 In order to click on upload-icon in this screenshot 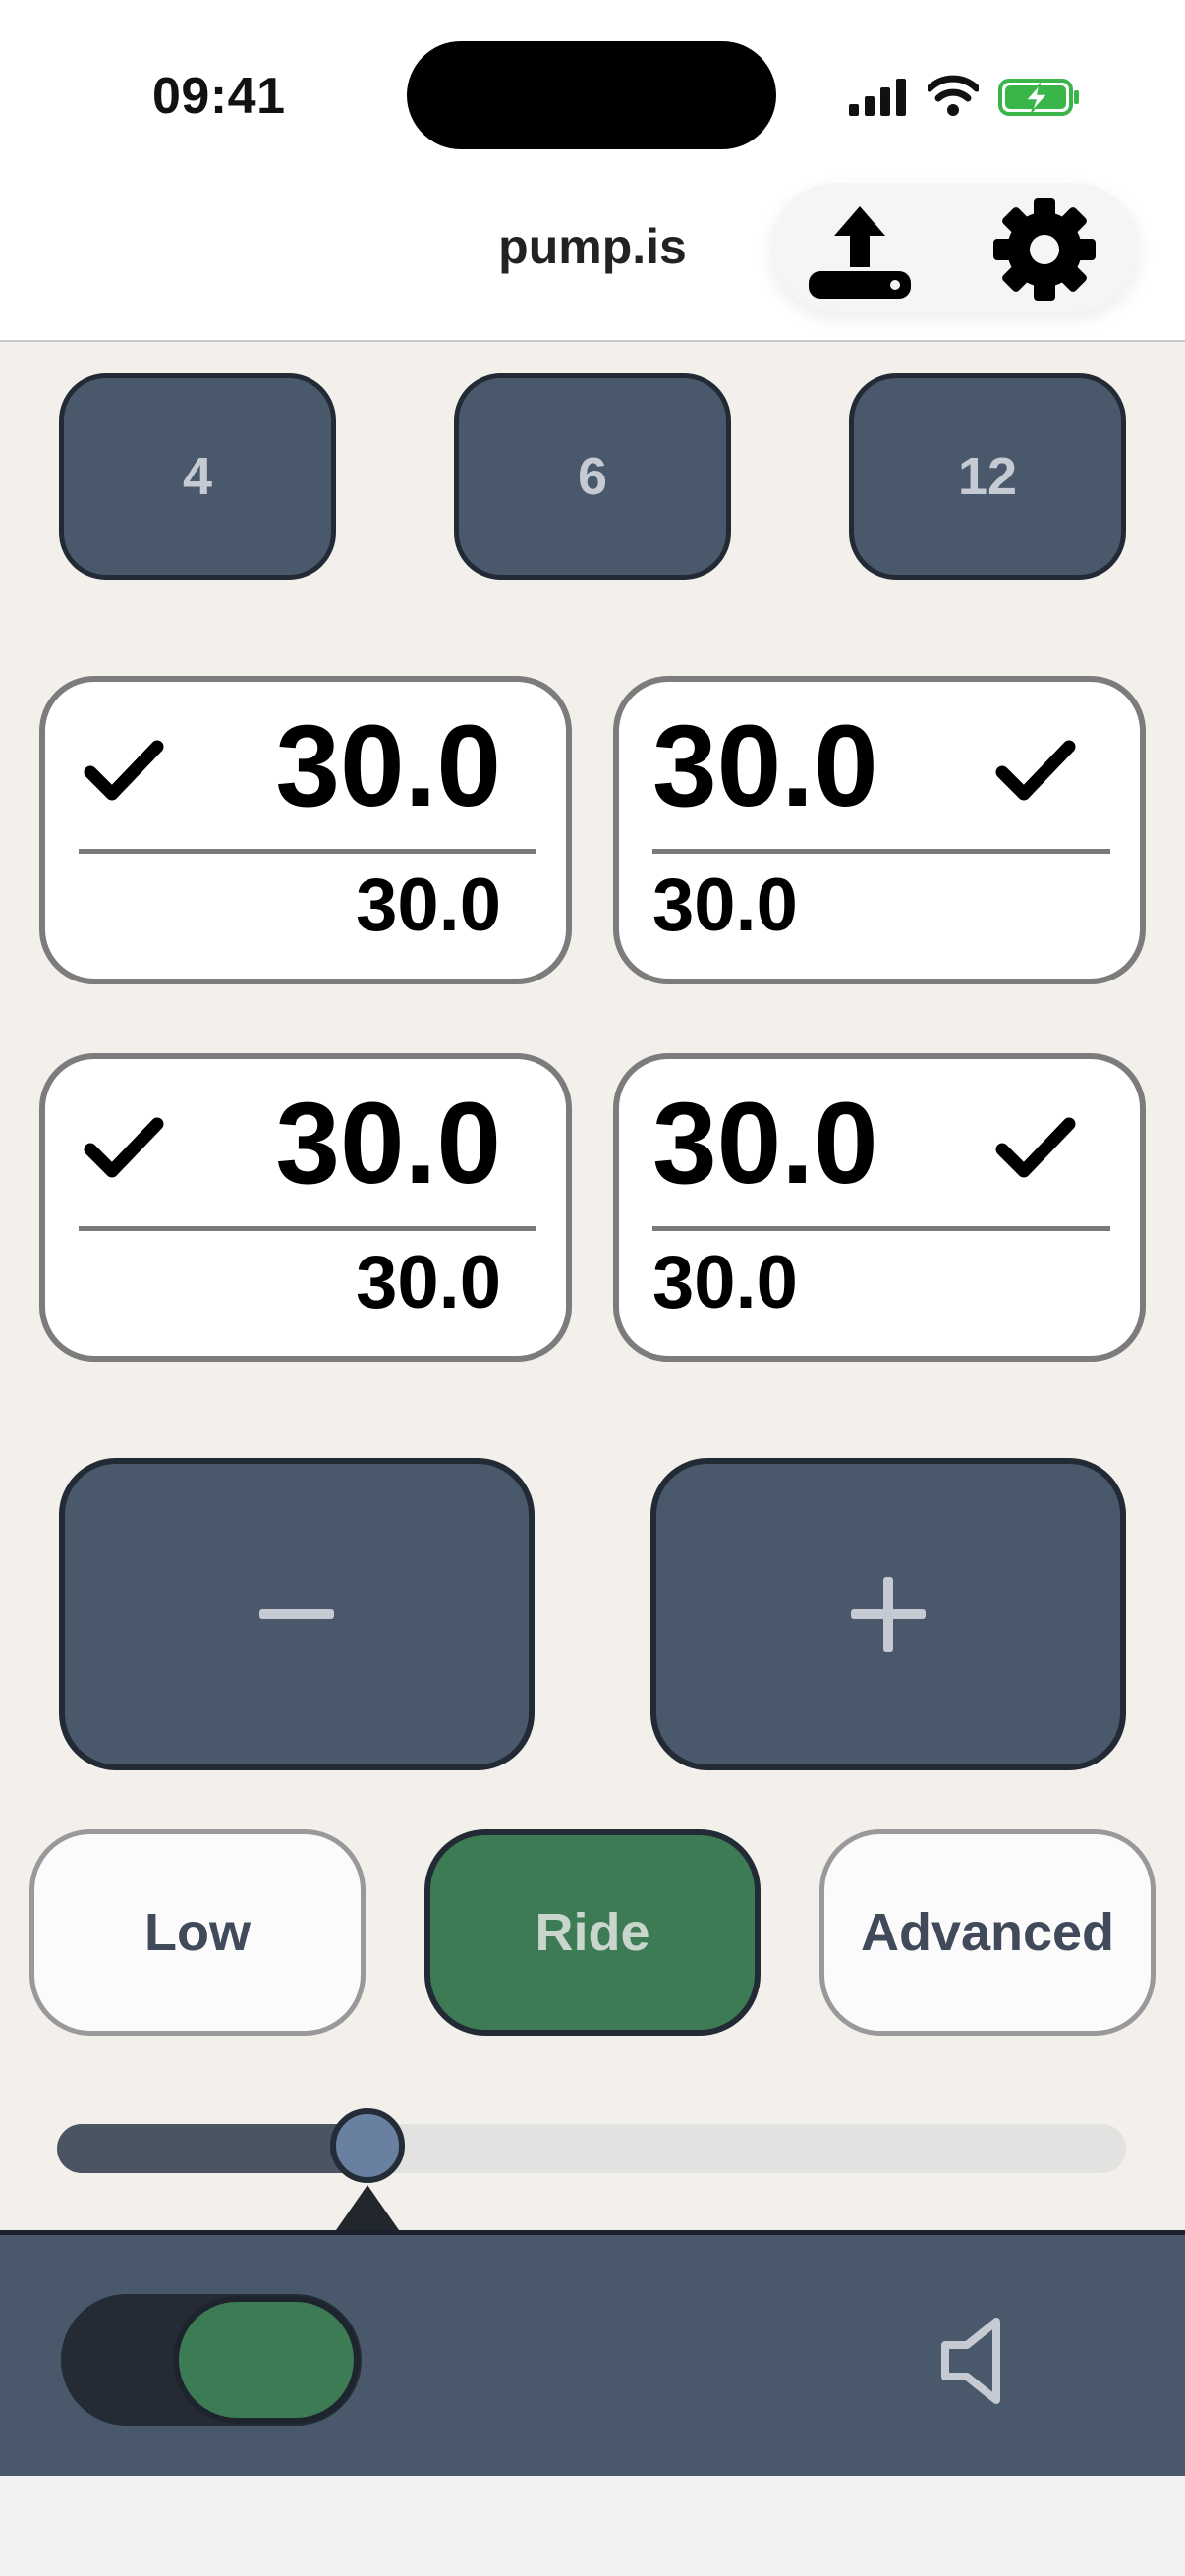, I will do `click(860, 249)`.